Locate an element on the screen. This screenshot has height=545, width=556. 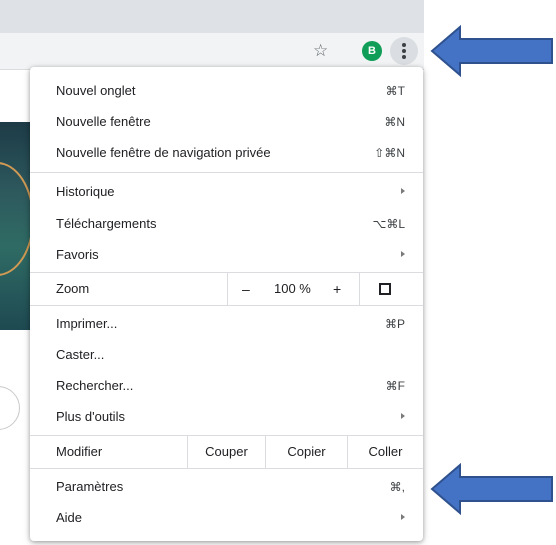
profile-avatar: B is located at coordinates (372, 51).